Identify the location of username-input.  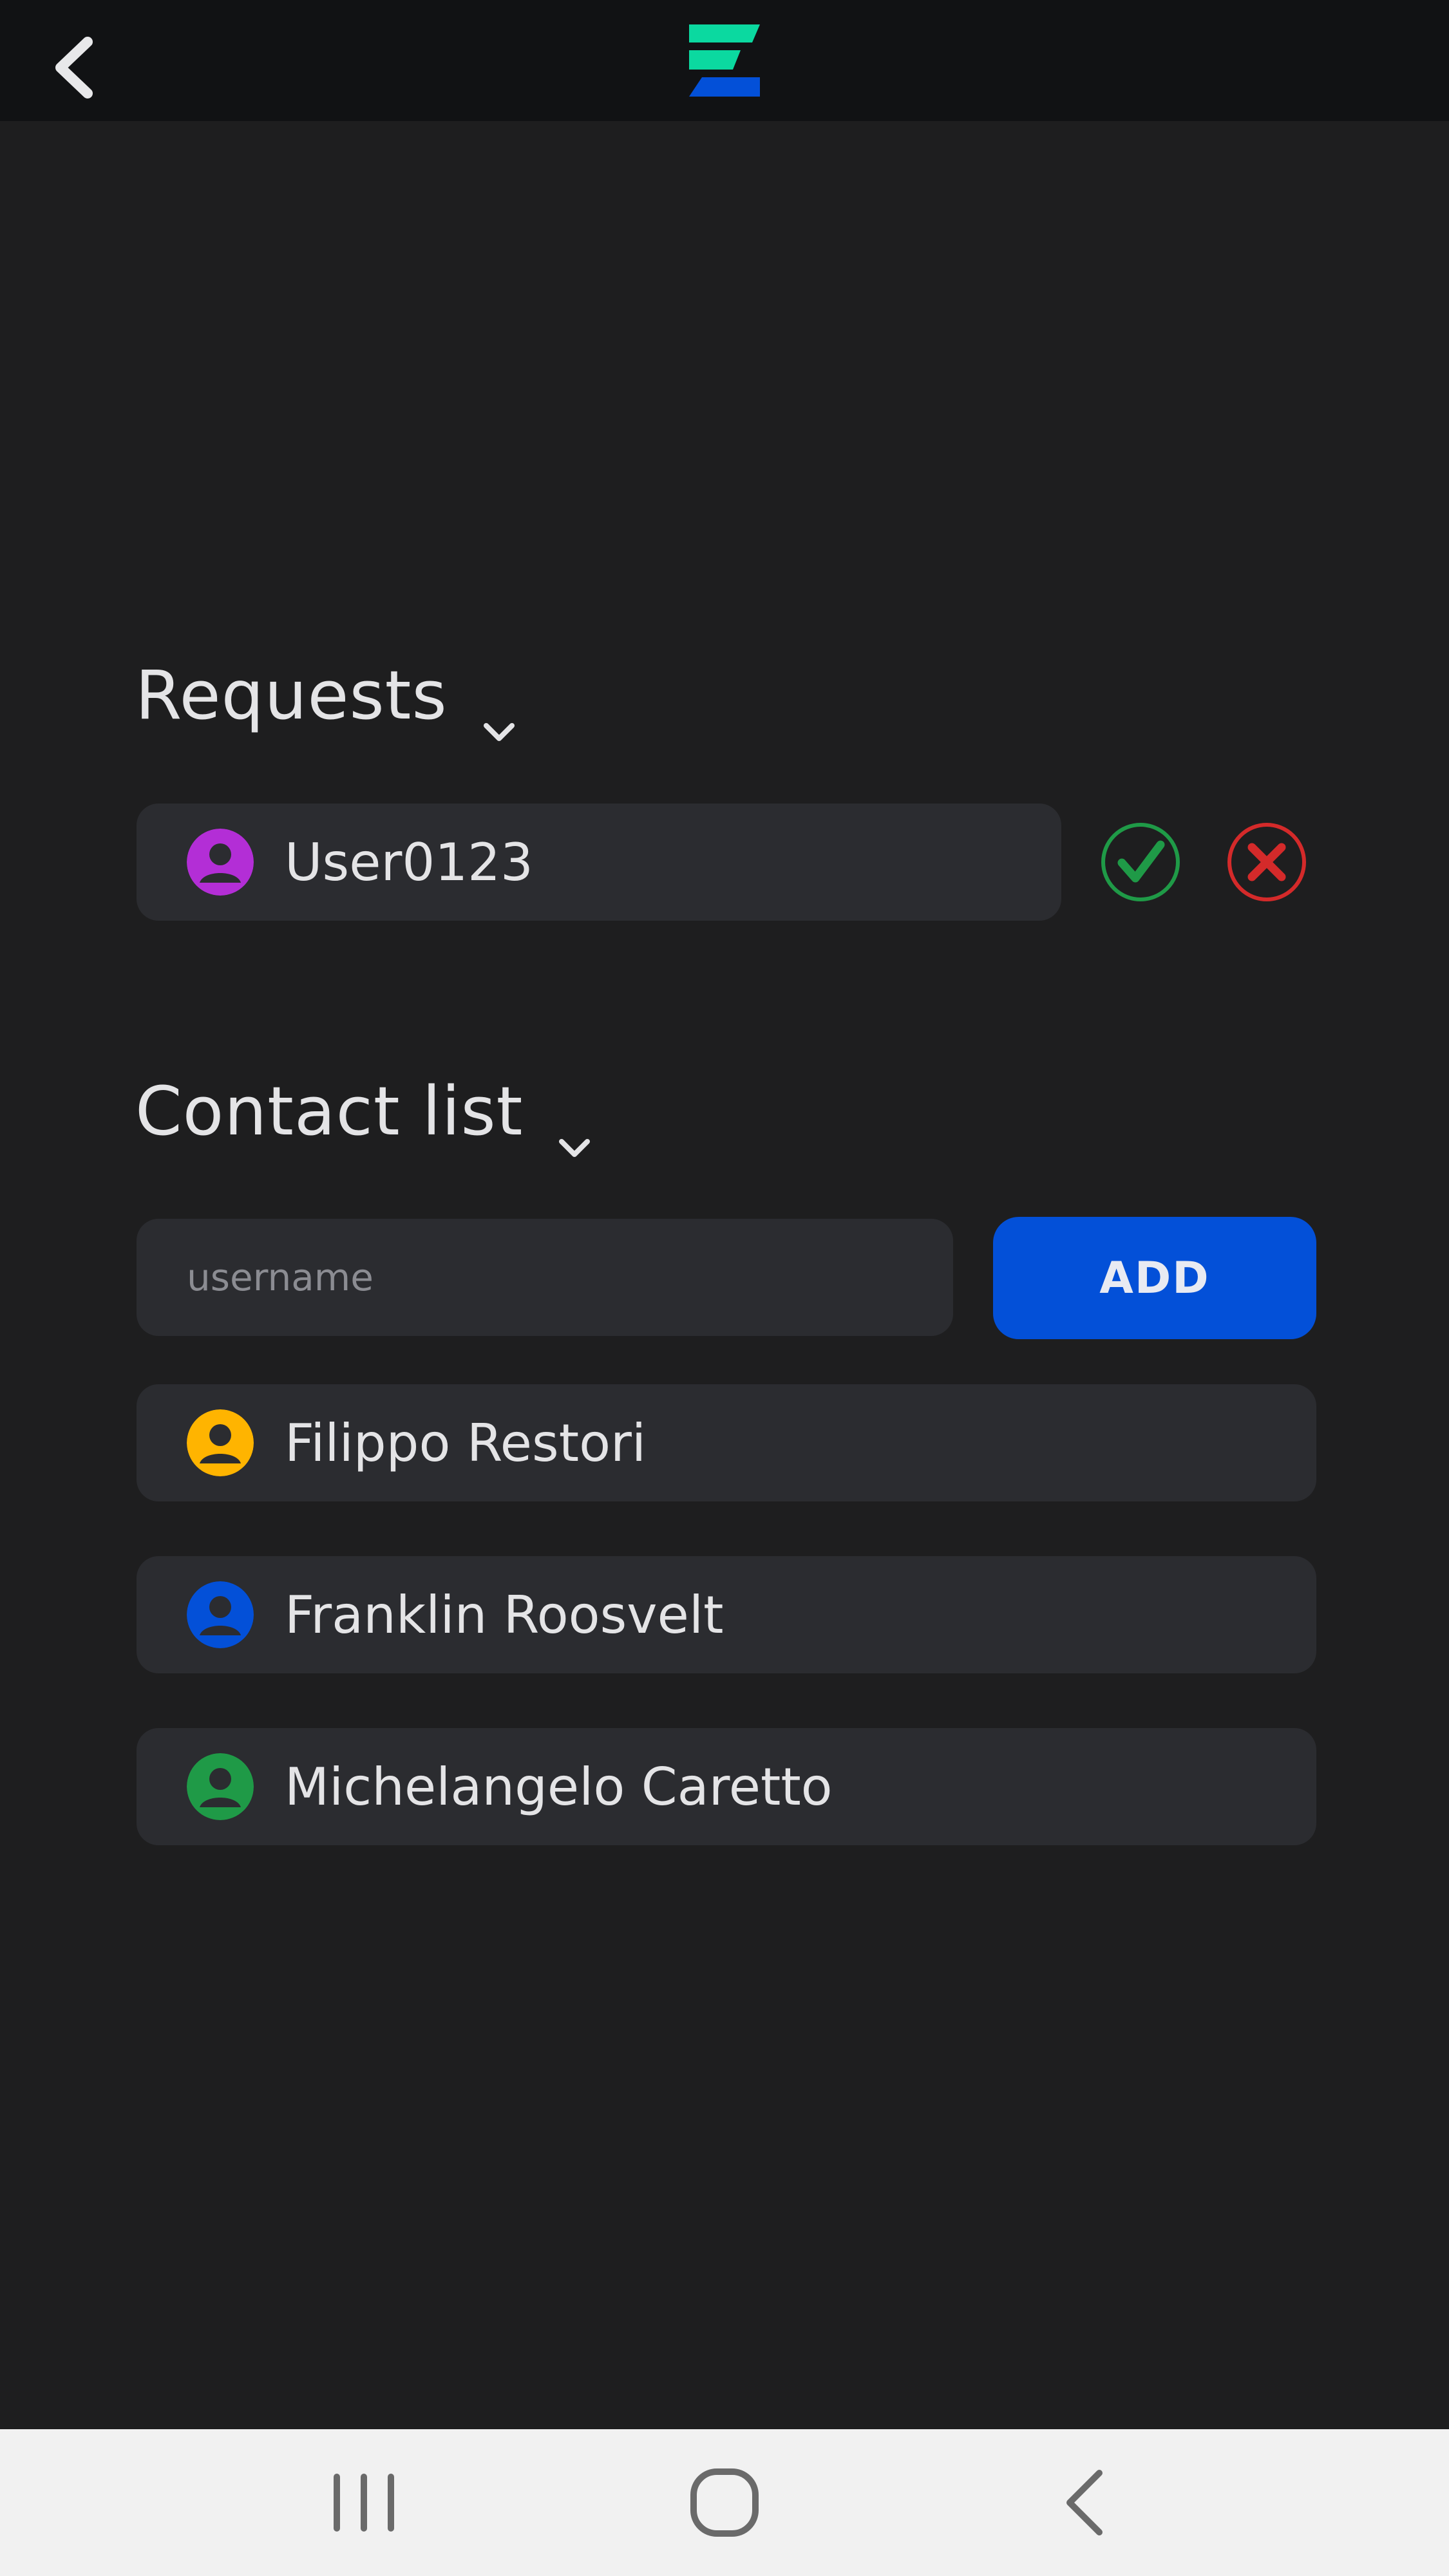
(545, 1277).